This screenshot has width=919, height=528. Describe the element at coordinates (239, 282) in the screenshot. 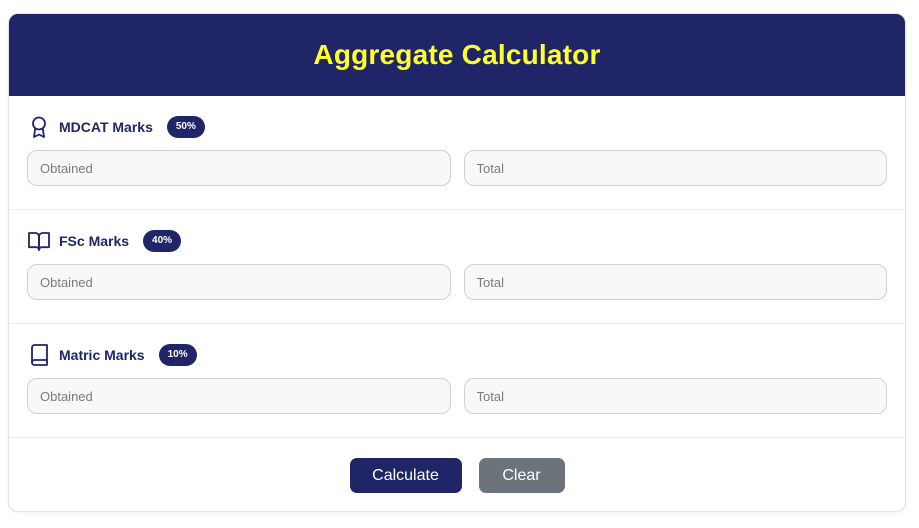

I see `fsc-obtained-input` at that location.